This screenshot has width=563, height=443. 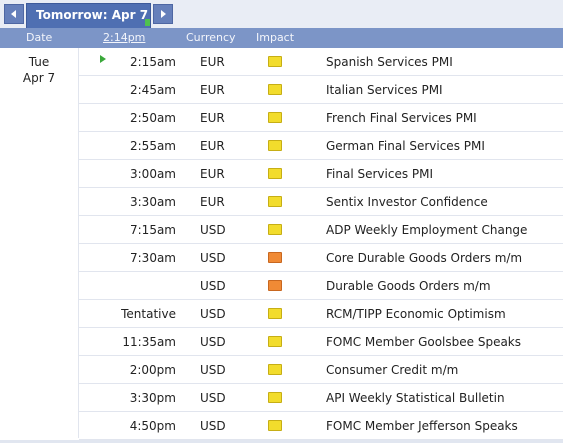 I want to click on event-row: 2:55am EUR German Final Services PMI, so click(x=321, y=146).